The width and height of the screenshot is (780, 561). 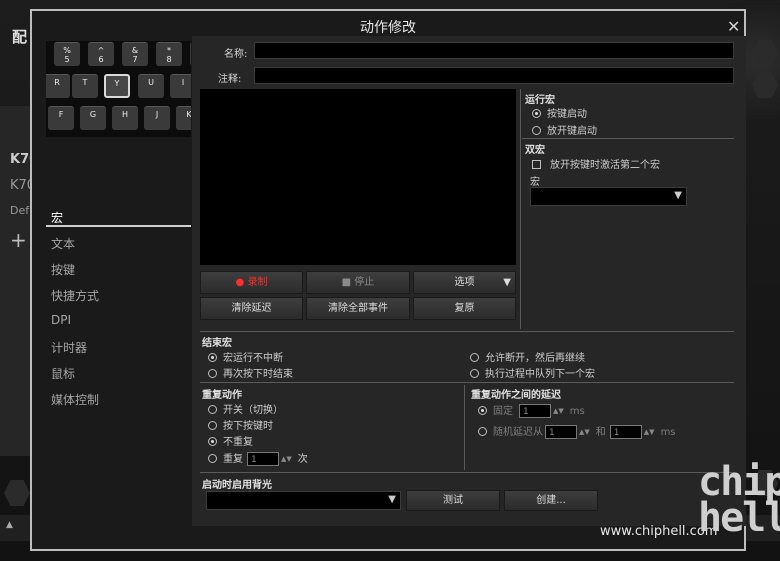 What do you see at coordinates (251, 308) in the screenshot?
I see `clear-delay-button: 清除延迟` at bounding box center [251, 308].